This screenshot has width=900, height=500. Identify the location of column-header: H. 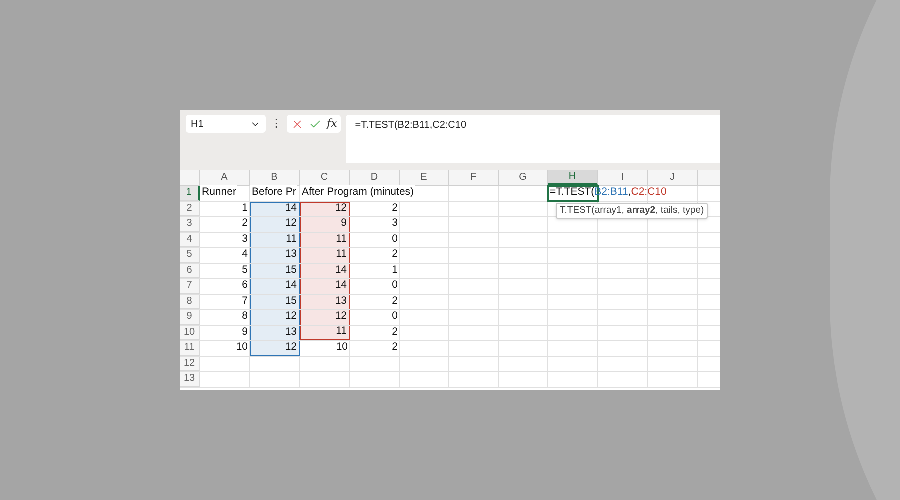
(573, 177).